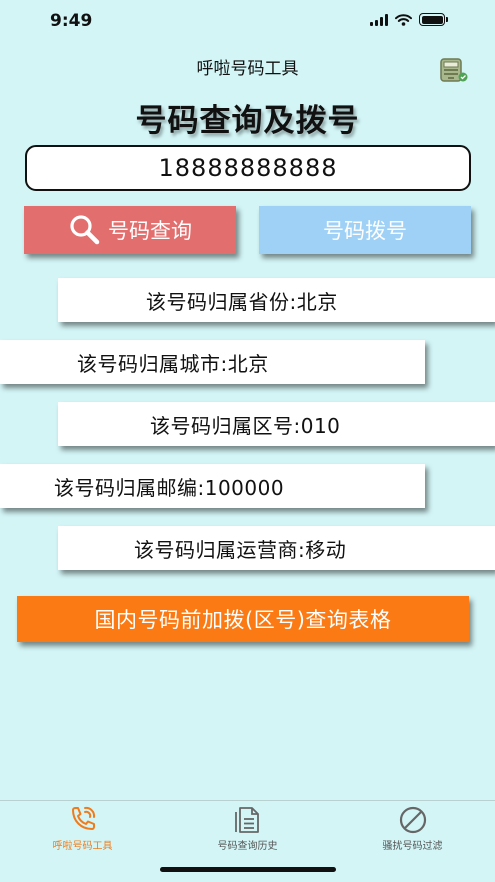 The width and height of the screenshot is (495, 882). Describe the element at coordinates (403, 19) in the screenshot. I see `wifi-icon` at that location.